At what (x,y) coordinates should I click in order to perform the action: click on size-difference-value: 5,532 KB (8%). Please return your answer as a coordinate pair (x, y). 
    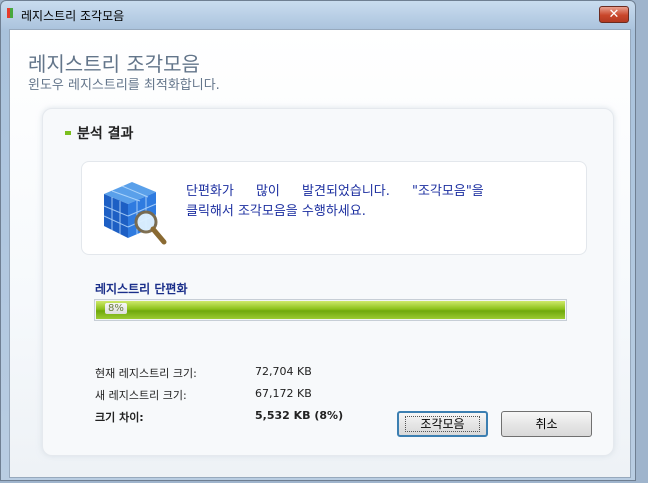
    Looking at the image, I should click on (299, 415).